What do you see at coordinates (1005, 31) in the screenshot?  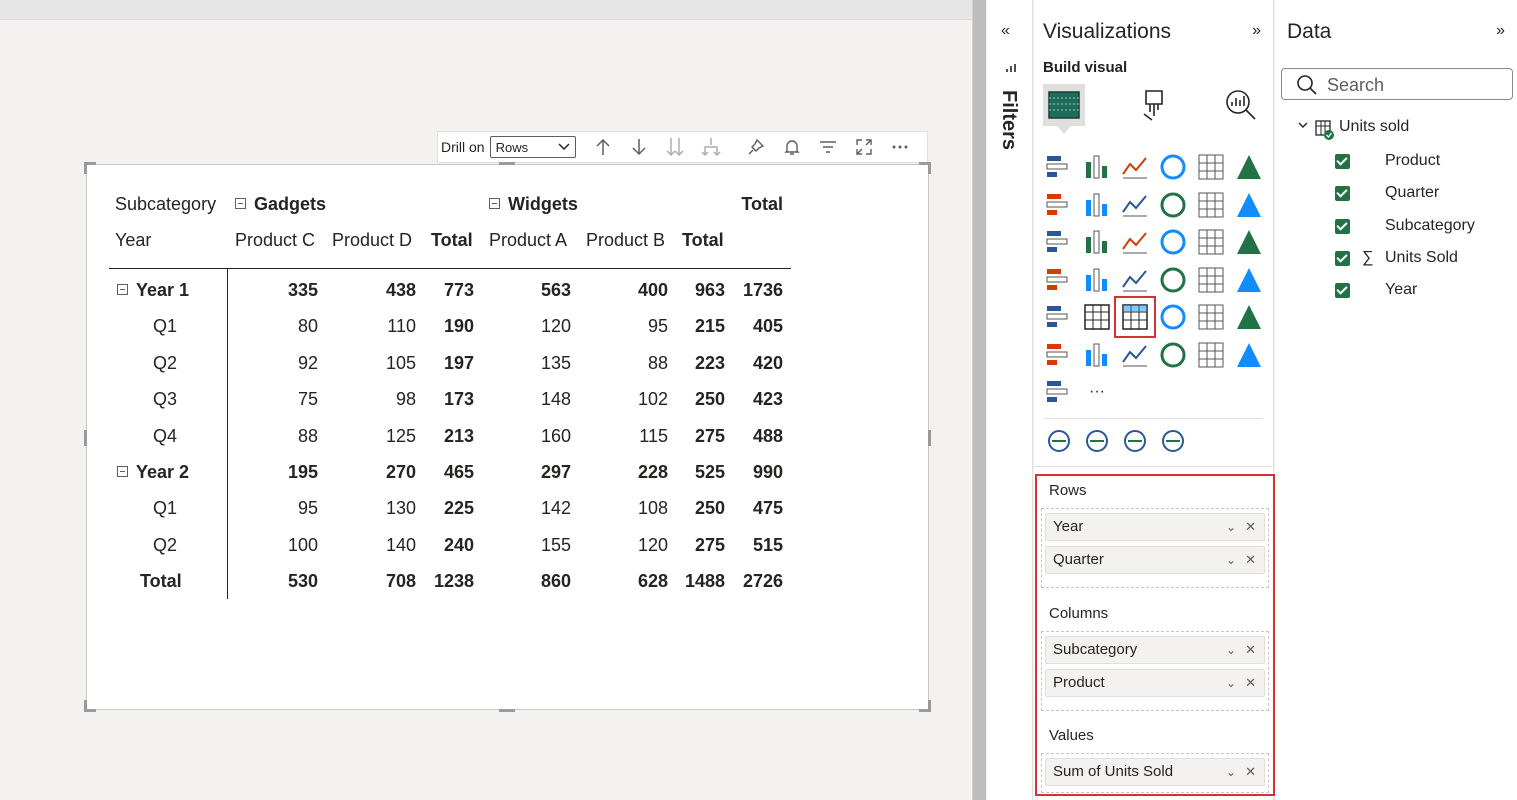 I see `collapse-left-icon: «` at bounding box center [1005, 31].